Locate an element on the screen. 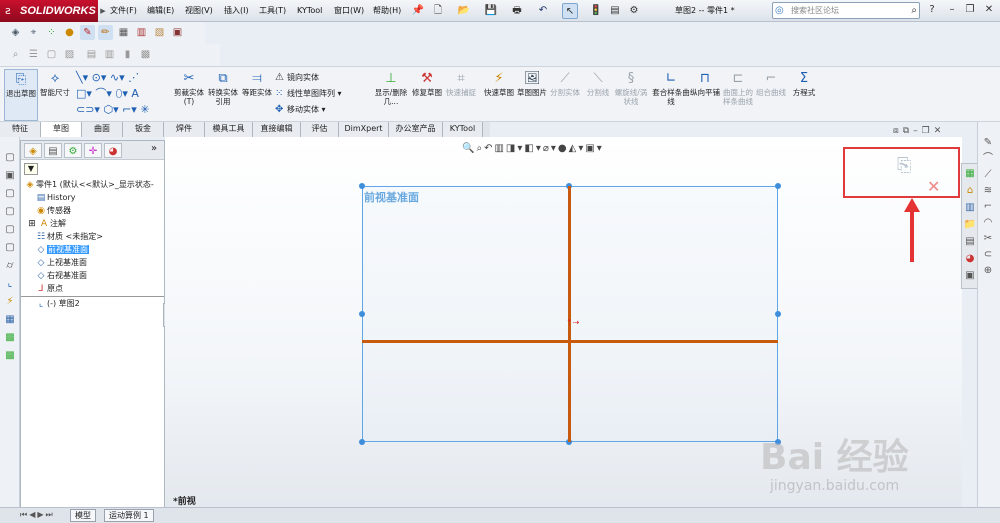 This screenshot has height=523, width=1000. save-icon: 💾 is located at coordinates (491, 11).